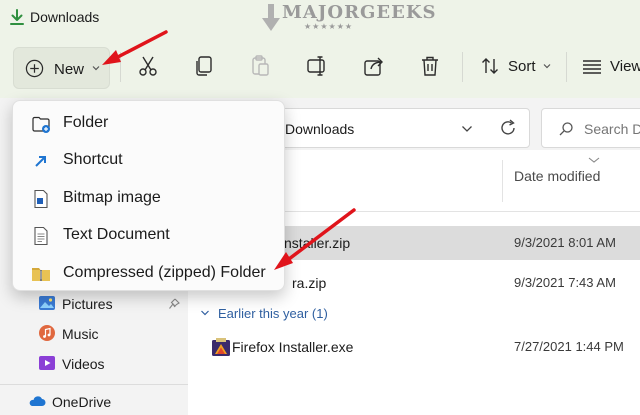 The height and width of the screenshot is (415, 640). I want to click on delete-icon, so click(430, 66).